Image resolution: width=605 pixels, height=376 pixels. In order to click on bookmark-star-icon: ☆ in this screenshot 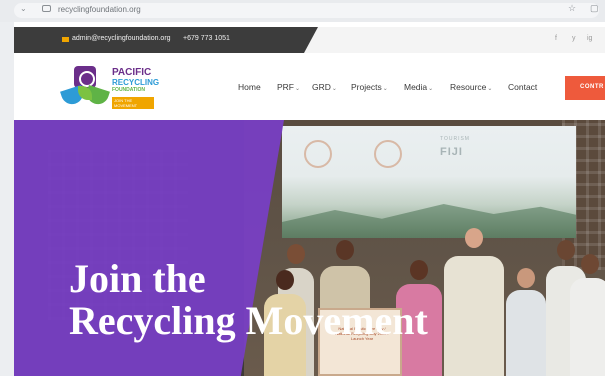, I will do `click(572, 8)`.